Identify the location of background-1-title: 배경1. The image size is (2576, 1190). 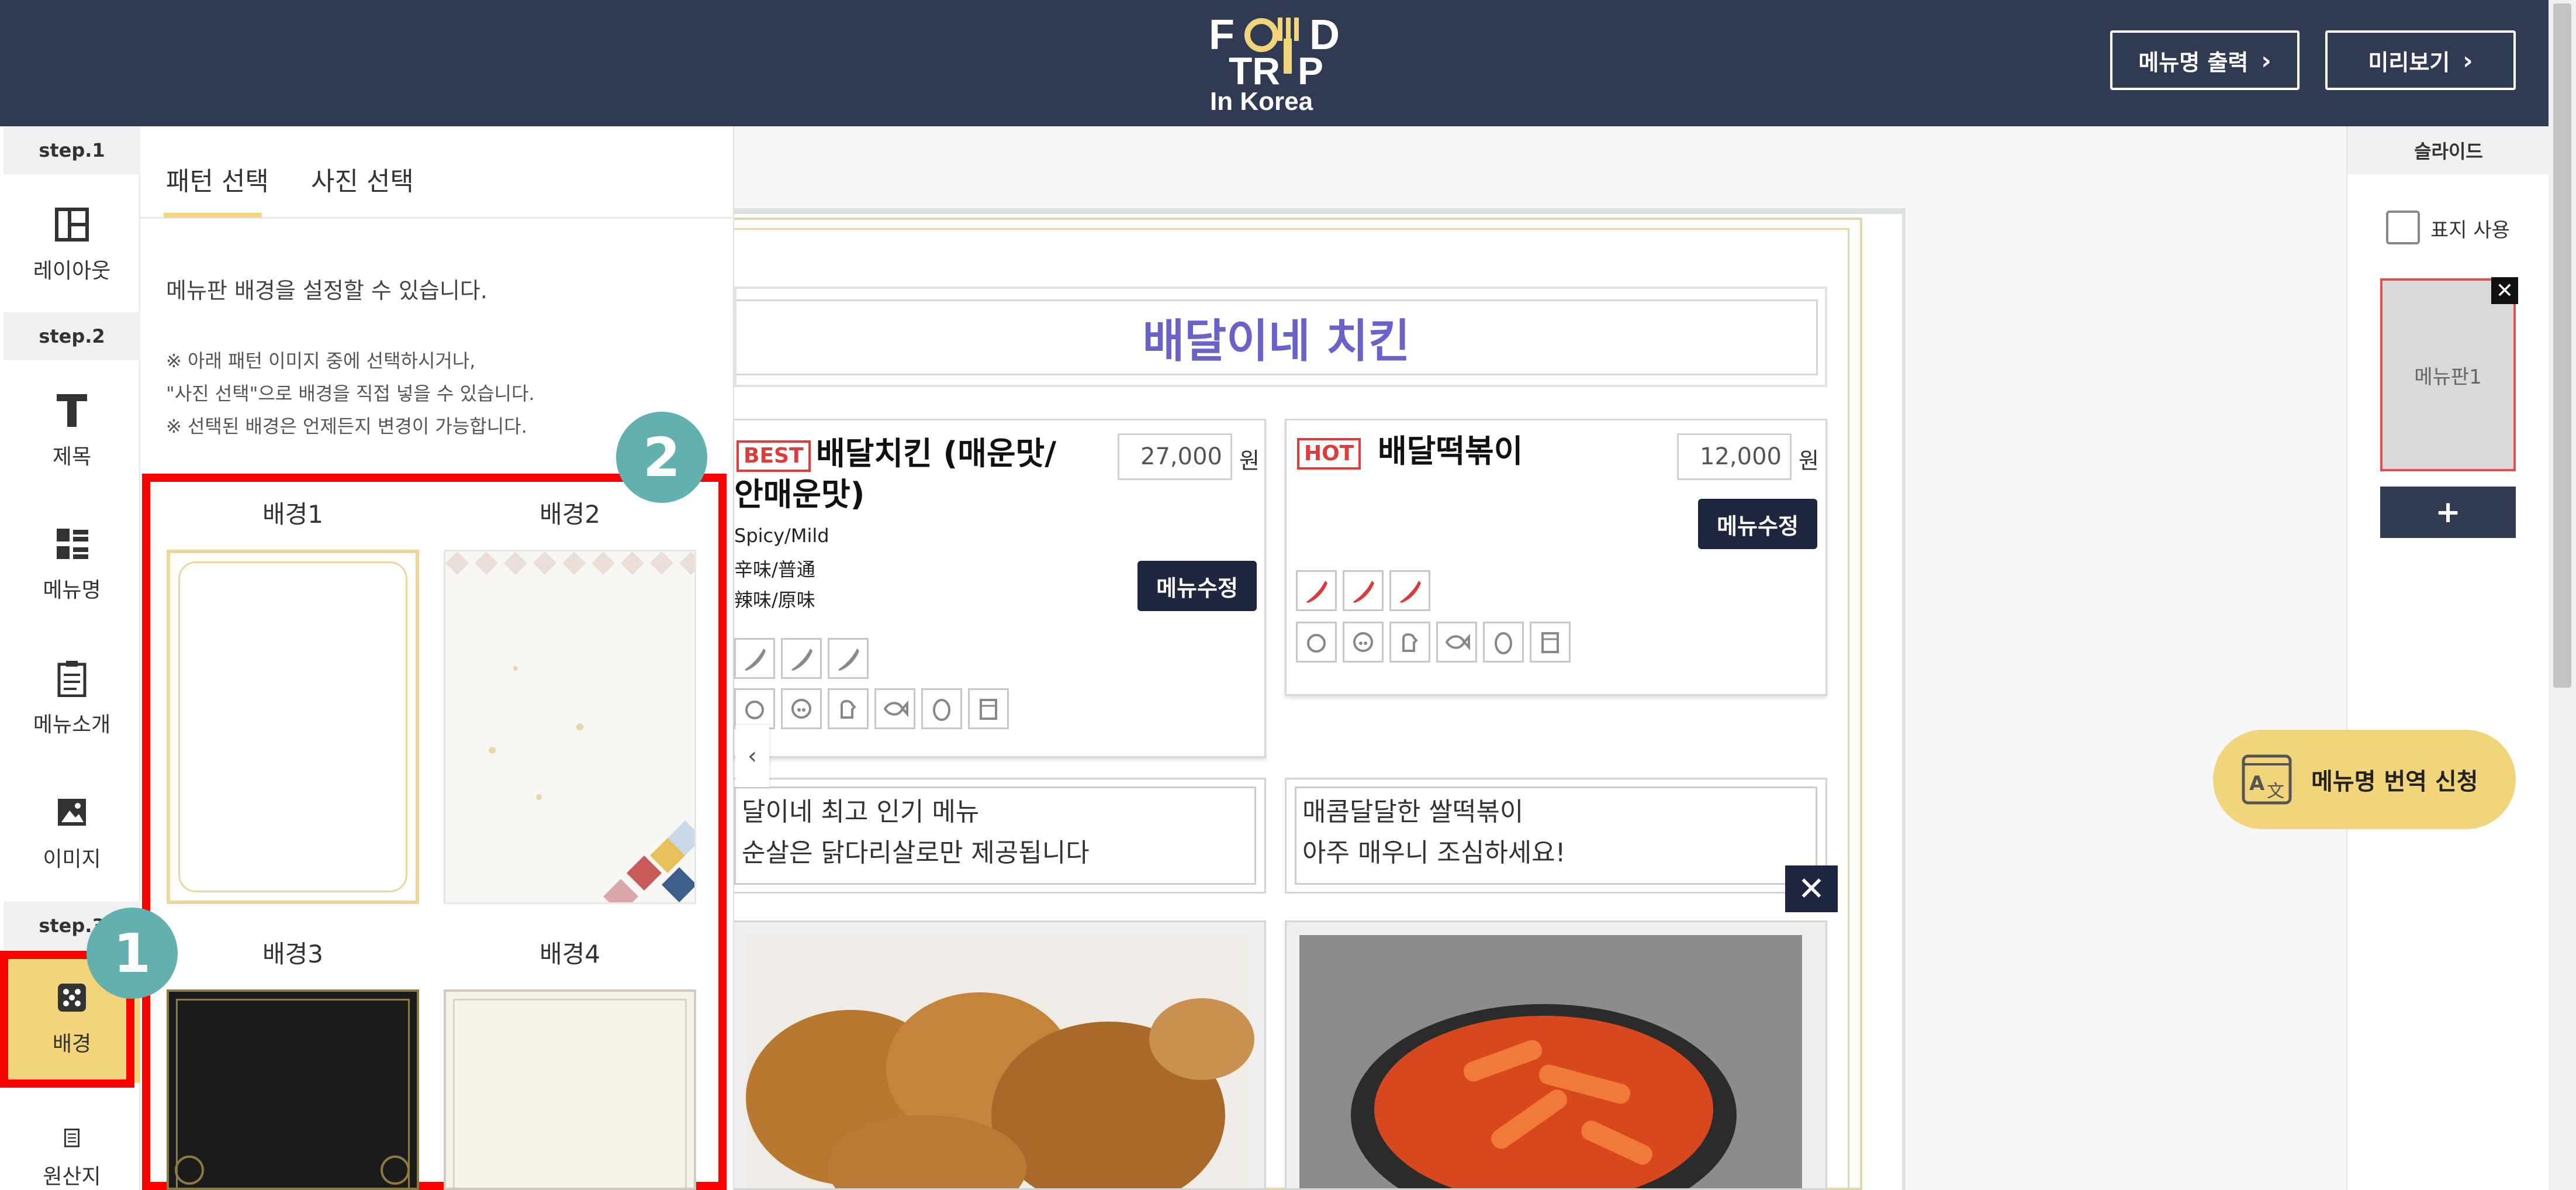
(292, 514).